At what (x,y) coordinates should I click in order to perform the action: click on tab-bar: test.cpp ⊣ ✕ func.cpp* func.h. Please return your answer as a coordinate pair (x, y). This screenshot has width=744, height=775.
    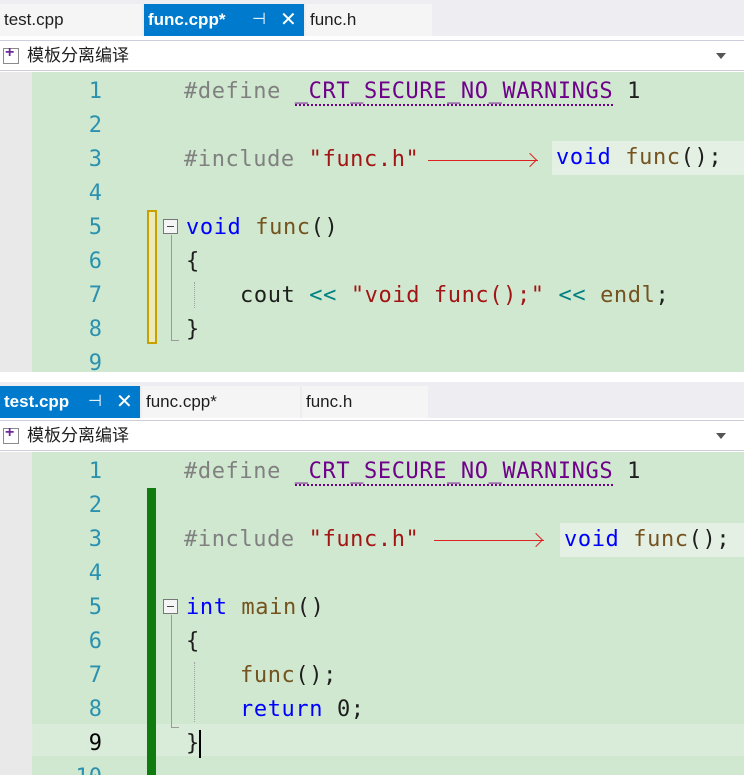
    Looking at the image, I should click on (372, 400).